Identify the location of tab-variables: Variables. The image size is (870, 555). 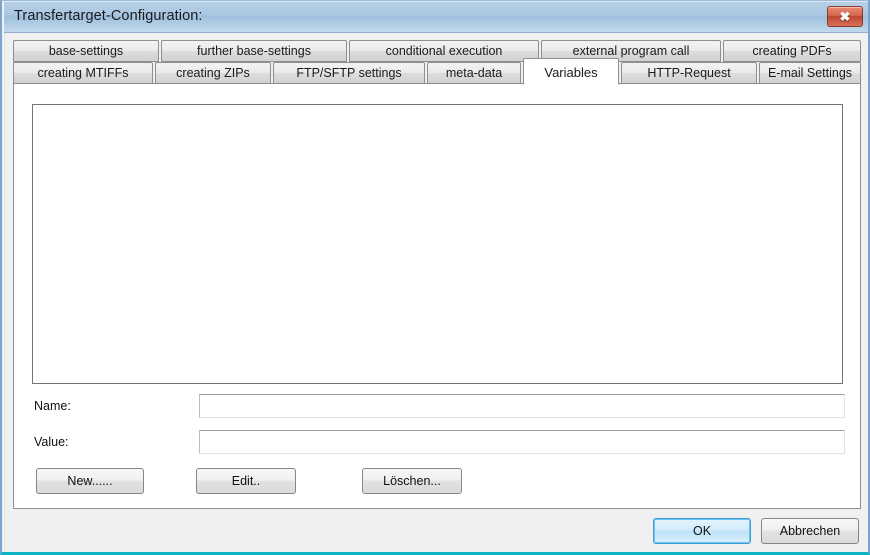
(571, 71).